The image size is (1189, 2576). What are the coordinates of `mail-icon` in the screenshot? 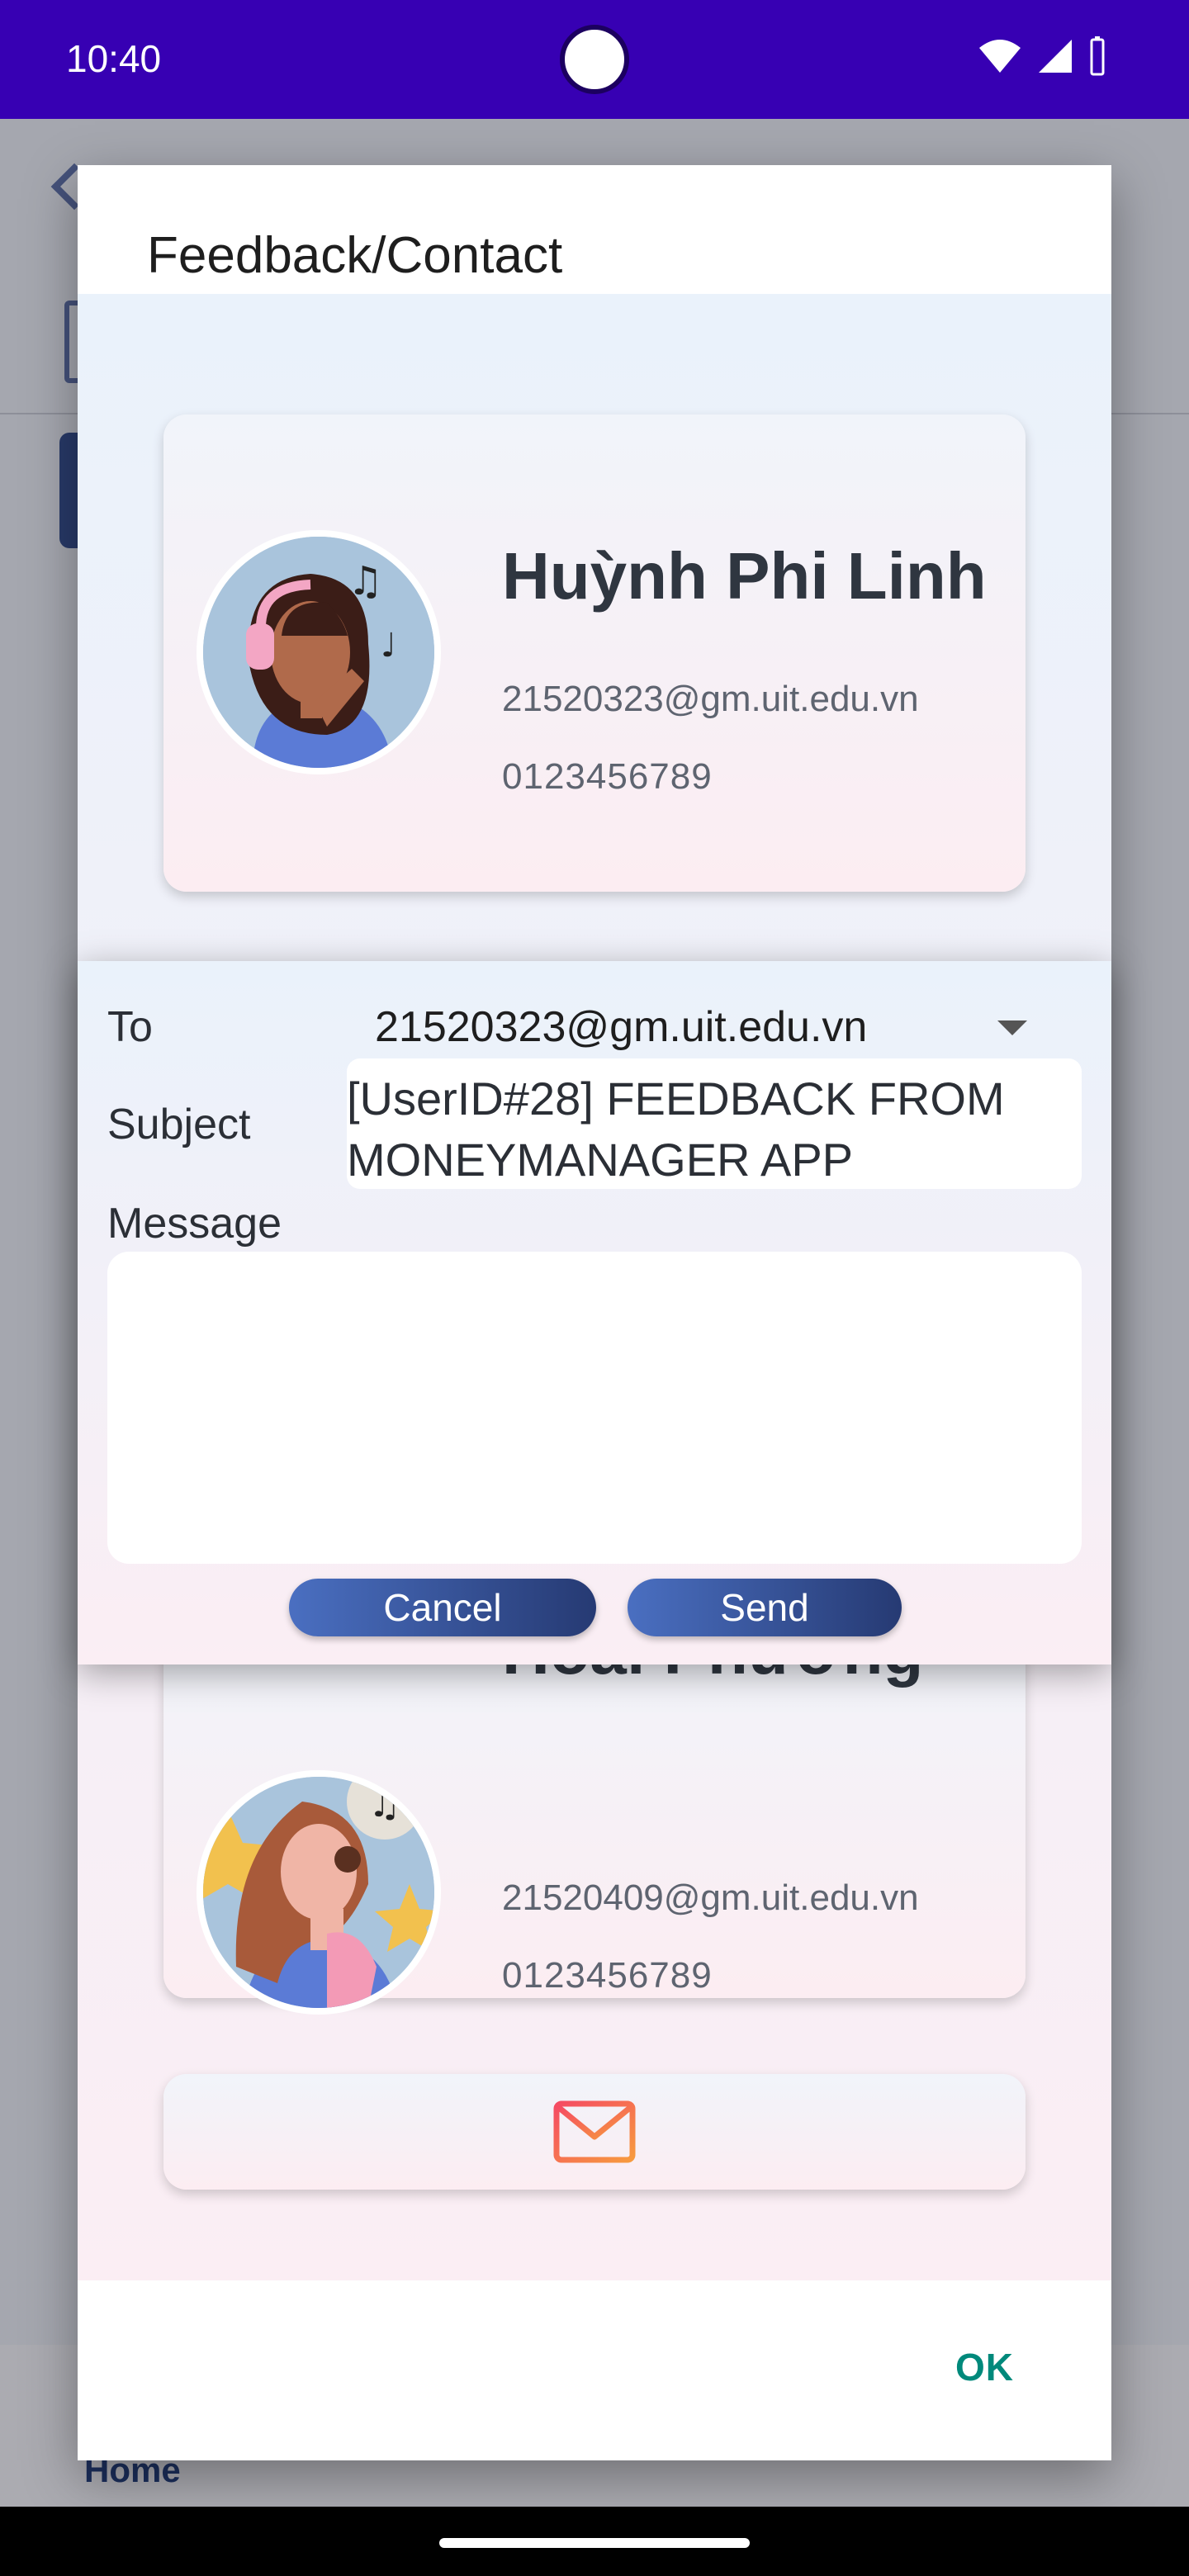 It's located at (594, 2133).